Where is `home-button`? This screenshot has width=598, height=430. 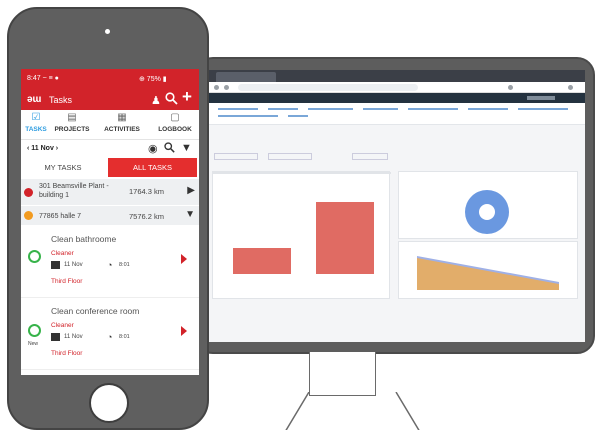
home-button is located at coordinates (109, 403).